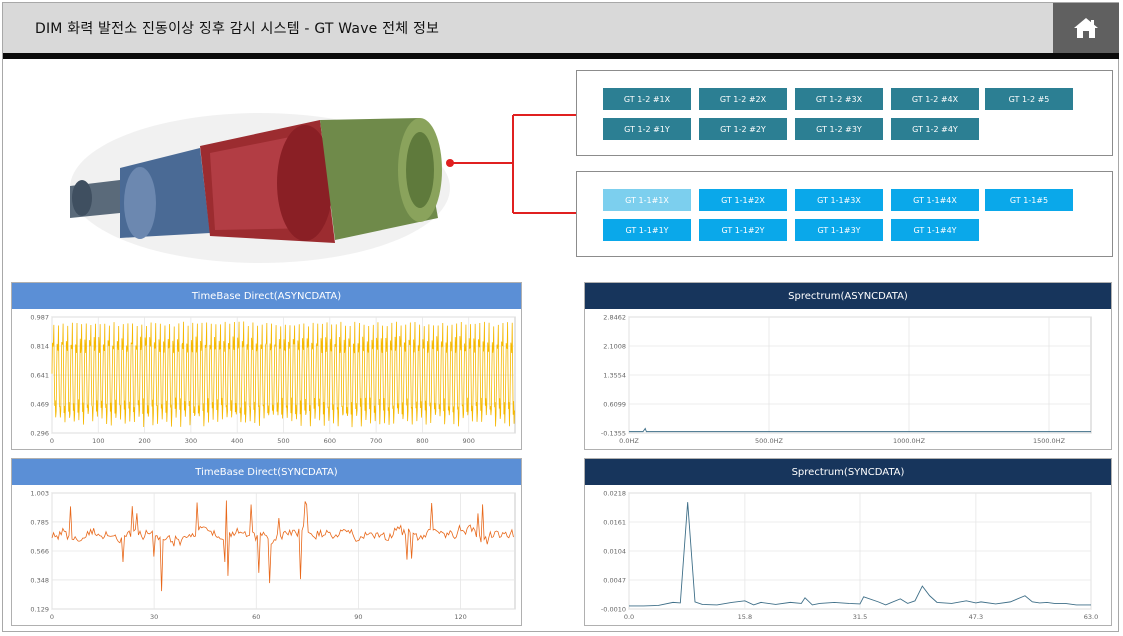  What do you see at coordinates (614, 405) in the screenshot?
I see `y-tick-label: 0.6099` at bounding box center [614, 405].